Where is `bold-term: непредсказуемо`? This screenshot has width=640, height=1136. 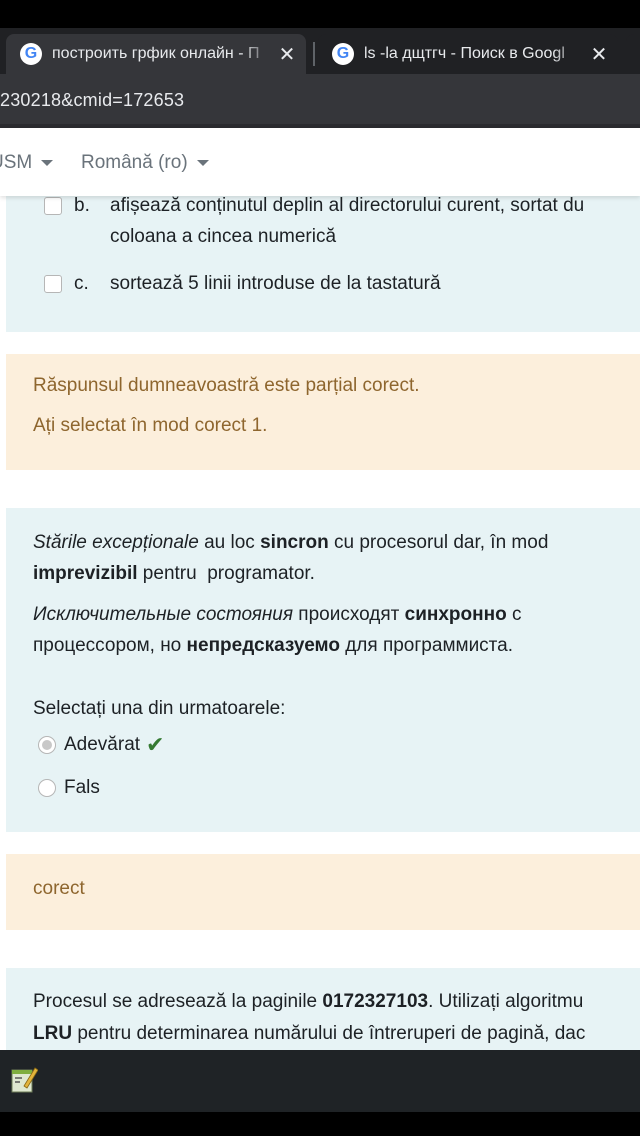
bold-term: непредсказуемо is located at coordinates (263, 645).